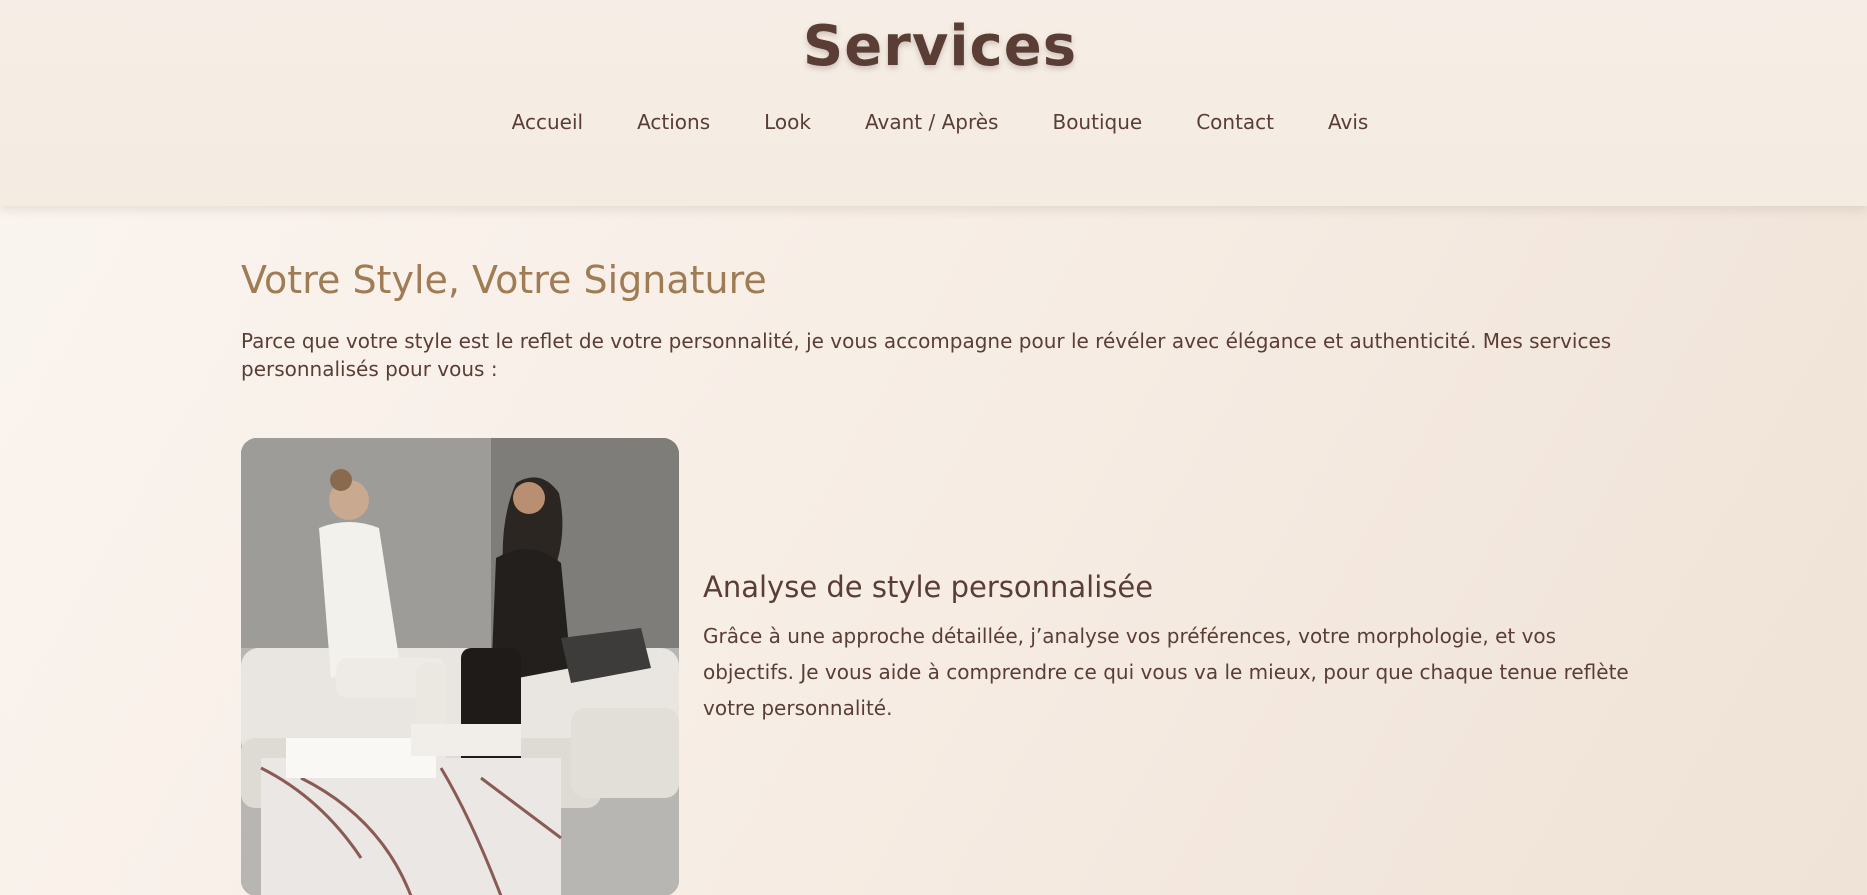 The height and width of the screenshot is (895, 1867). Describe the element at coordinates (928, 587) in the screenshot. I see `service-title: Analyse de style personnalisée` at that location.